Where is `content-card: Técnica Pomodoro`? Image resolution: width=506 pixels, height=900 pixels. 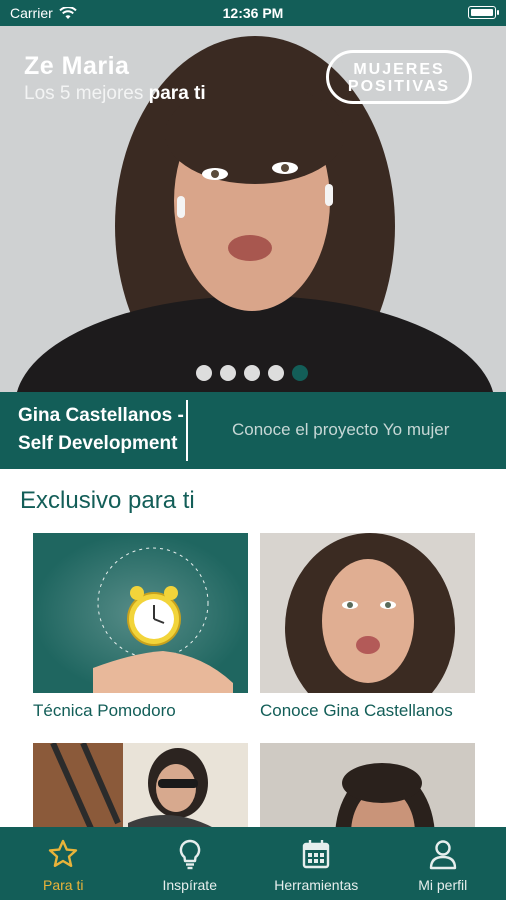
content-card: Técnica Pomodoro is located at coordinates (140, 627).